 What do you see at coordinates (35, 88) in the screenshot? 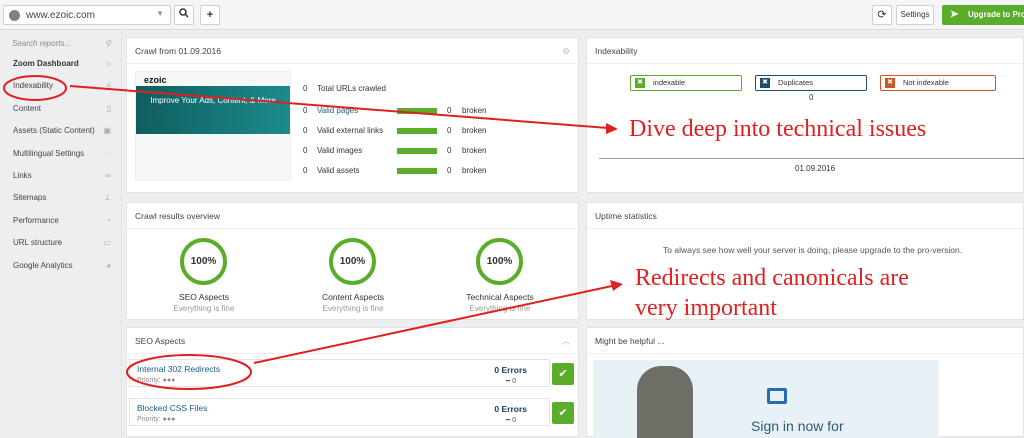
I see `highlight-circle-indexability` at bounding box center [35, 88].